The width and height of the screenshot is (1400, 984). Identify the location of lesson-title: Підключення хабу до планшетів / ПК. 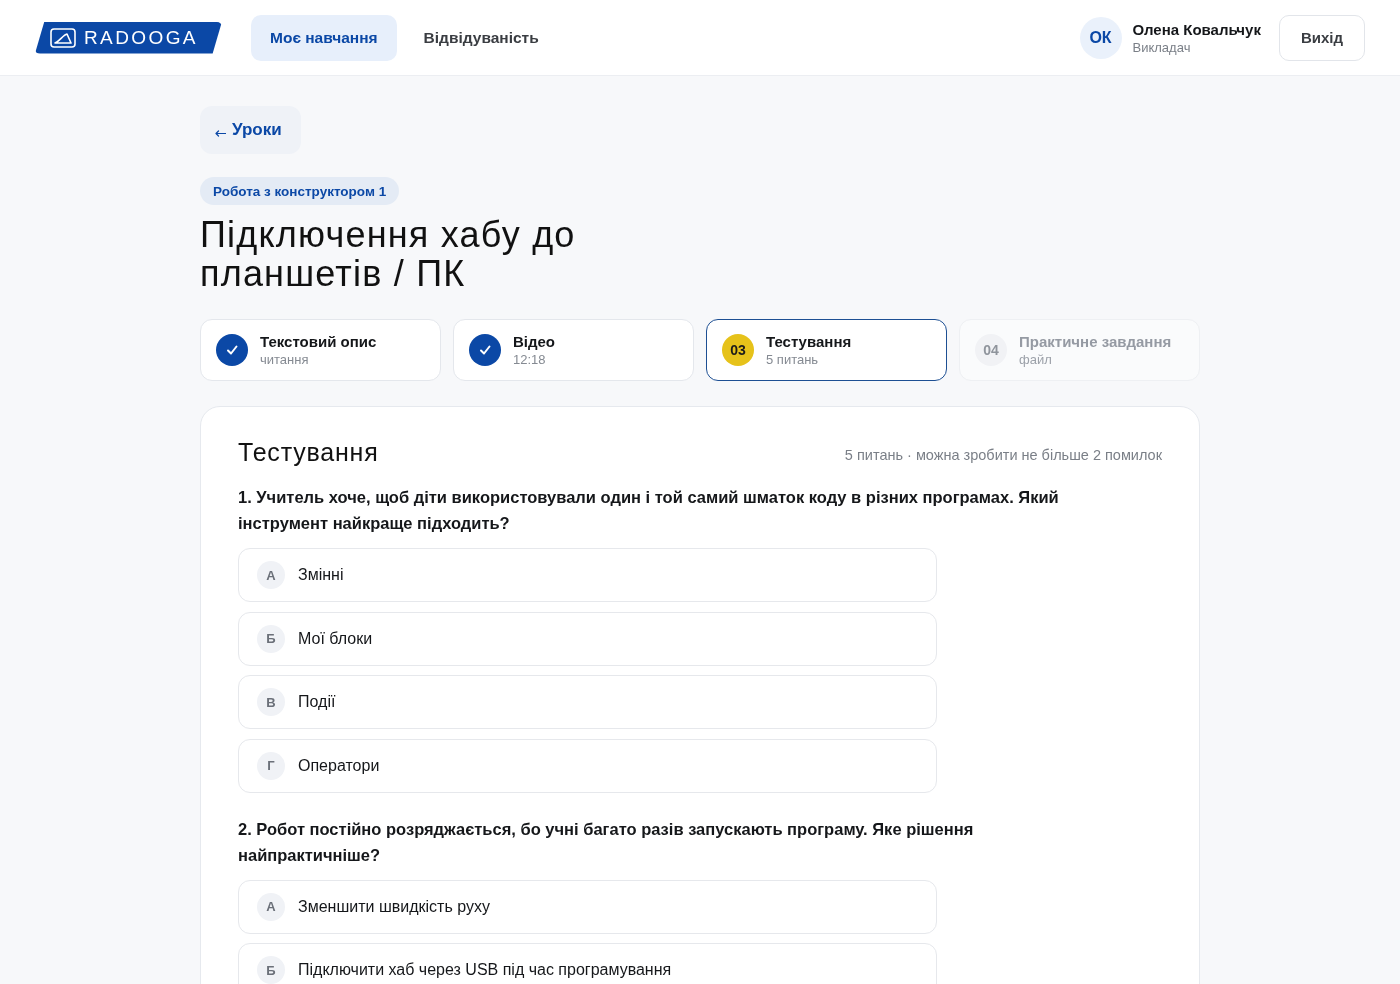
(388, 254).